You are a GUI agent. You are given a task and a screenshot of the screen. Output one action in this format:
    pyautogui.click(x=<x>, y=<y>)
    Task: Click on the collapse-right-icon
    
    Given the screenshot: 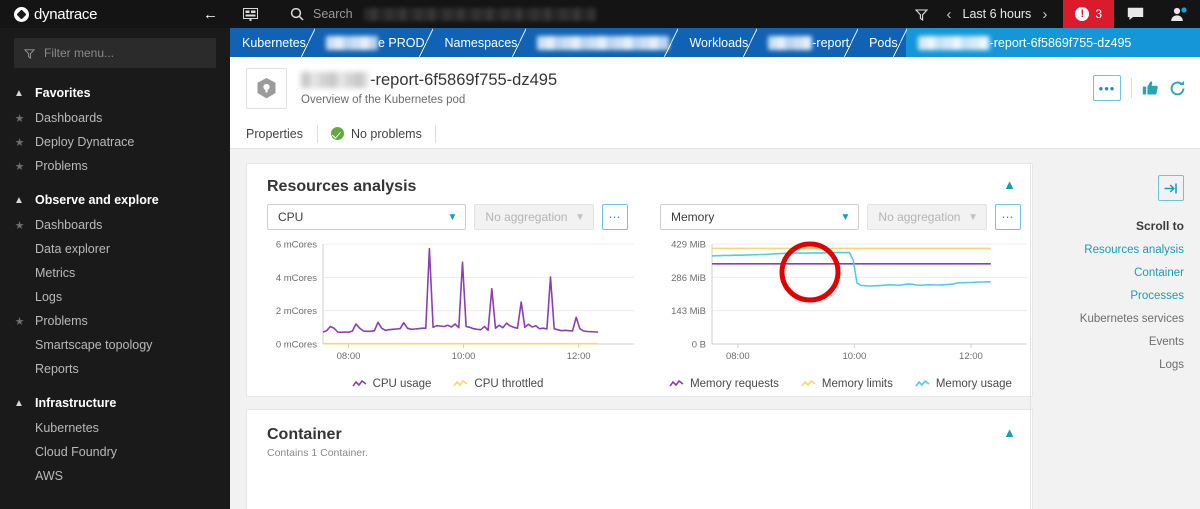 What is the action you would take?
    pyautogui.click(x=1171, y=188)
    